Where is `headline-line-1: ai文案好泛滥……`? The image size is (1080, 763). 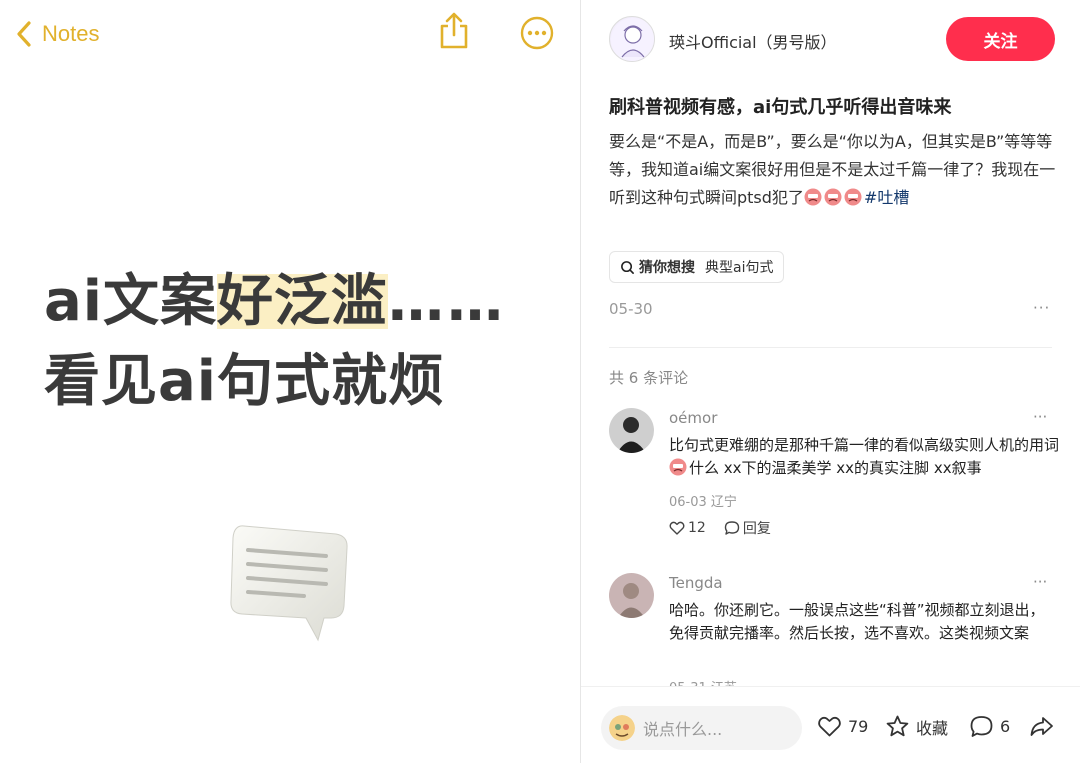 headline-line-1: ai文案好泛滥…… is located at coordinates (304, 302).